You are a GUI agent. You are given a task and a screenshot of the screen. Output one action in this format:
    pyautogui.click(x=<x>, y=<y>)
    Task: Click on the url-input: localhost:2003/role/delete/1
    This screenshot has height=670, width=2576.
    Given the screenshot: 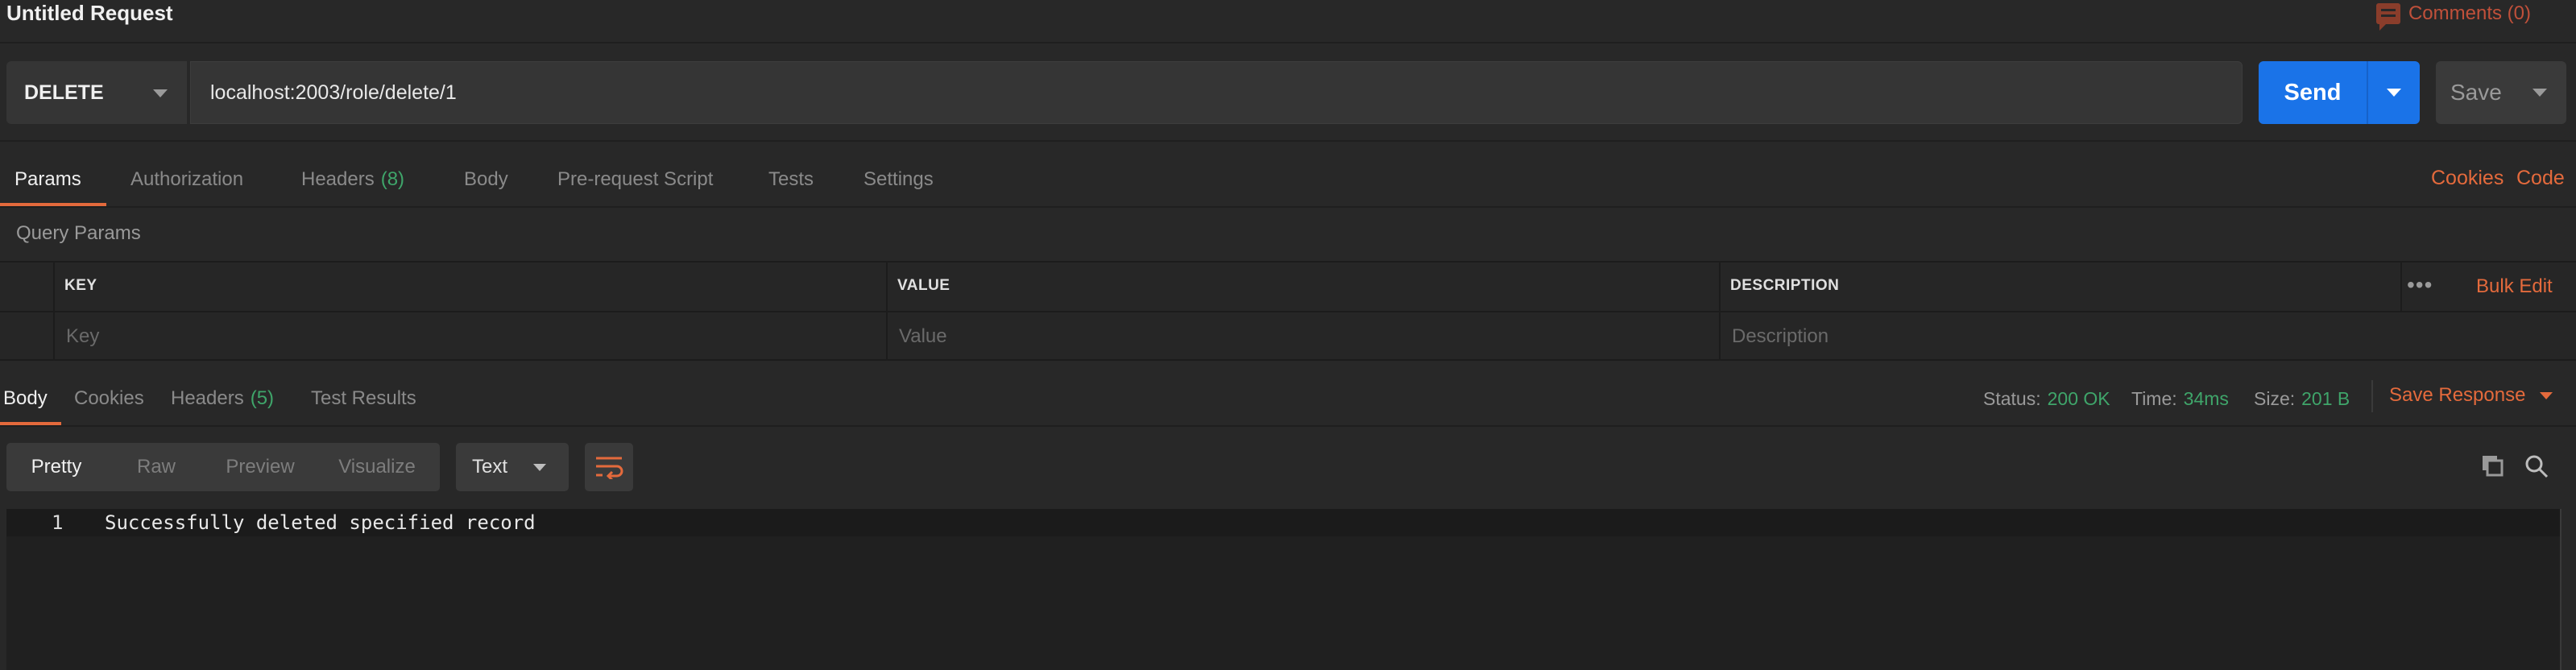 What is the action you would take?
    pyautogui.click(x=1216, y=92)
    